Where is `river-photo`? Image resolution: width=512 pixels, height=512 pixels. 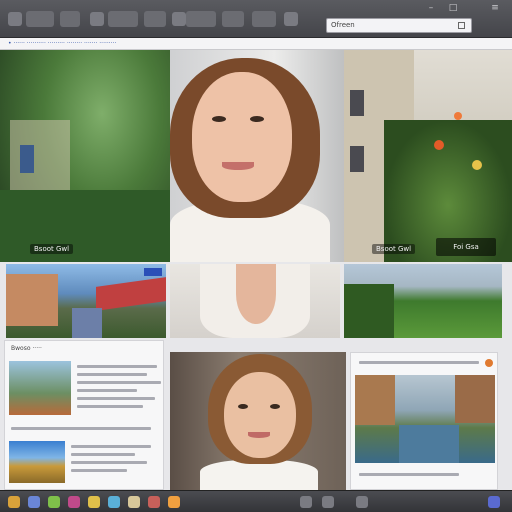 river-photo is located at coordinates (425, 419).